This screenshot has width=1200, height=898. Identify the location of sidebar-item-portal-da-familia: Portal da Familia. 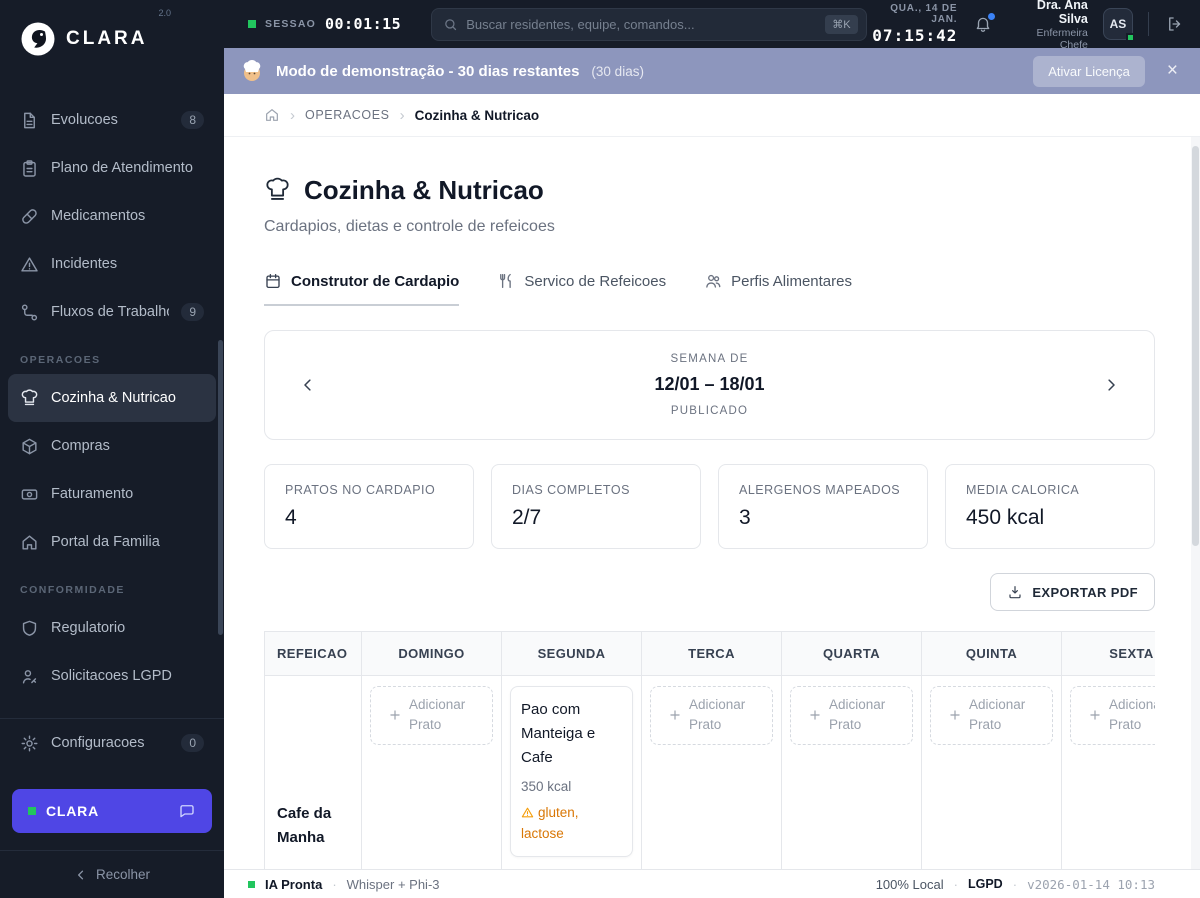
(112, 542).